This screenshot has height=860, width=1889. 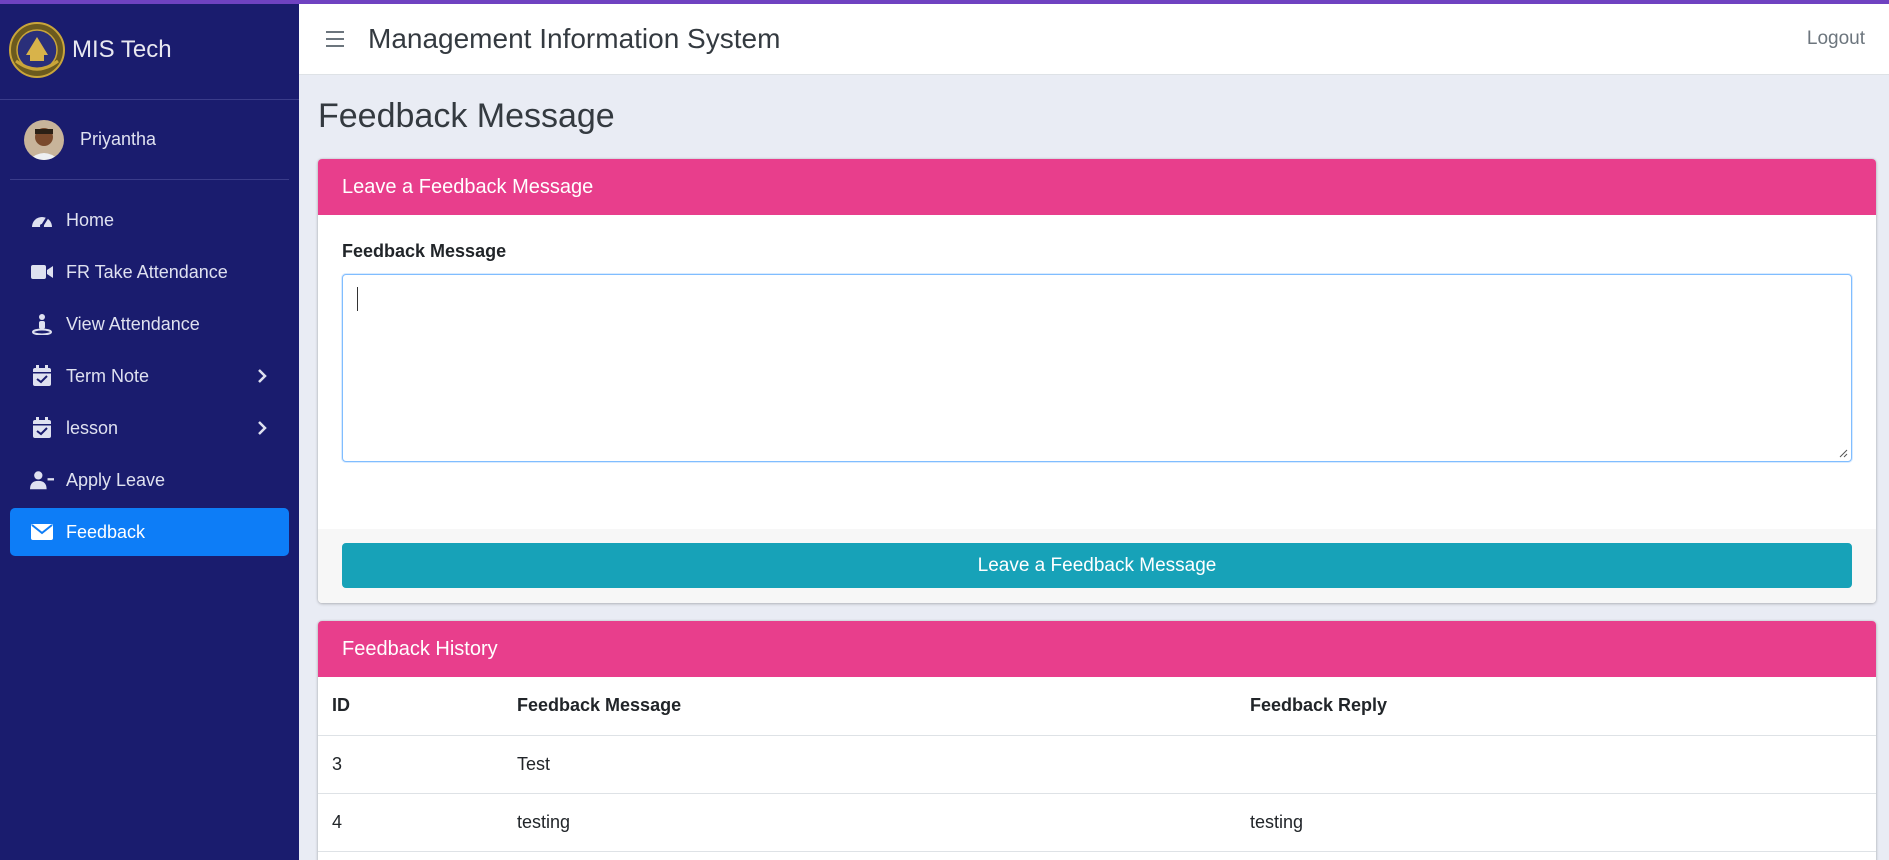 I want to click on brand-name: MIS Tech, so click(x=122, y=49).